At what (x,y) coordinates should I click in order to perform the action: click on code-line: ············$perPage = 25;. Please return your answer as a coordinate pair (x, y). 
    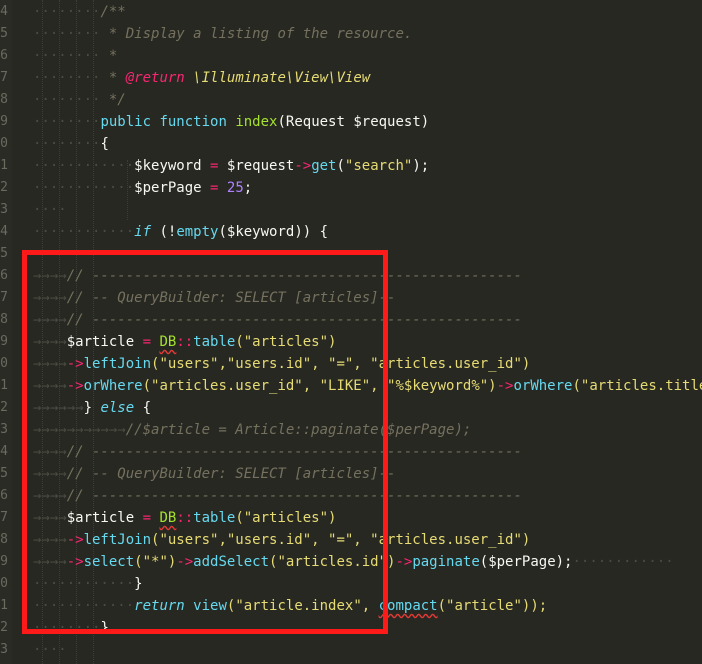
    Looking at the image, I should click on (143, 188).